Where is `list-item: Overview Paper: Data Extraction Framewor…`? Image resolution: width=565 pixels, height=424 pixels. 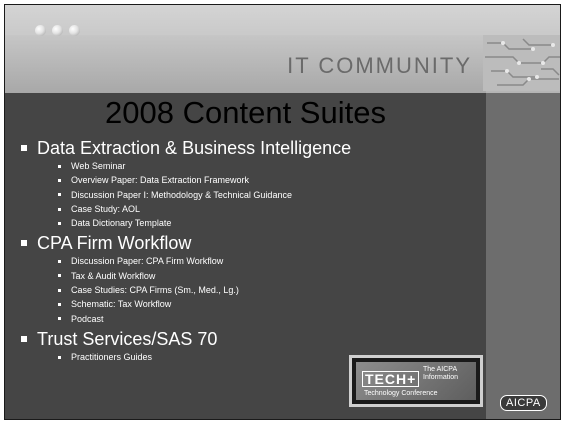
list-item: Overview Paper: Data Extraction Framewor… is located at coordinates (245, 180).